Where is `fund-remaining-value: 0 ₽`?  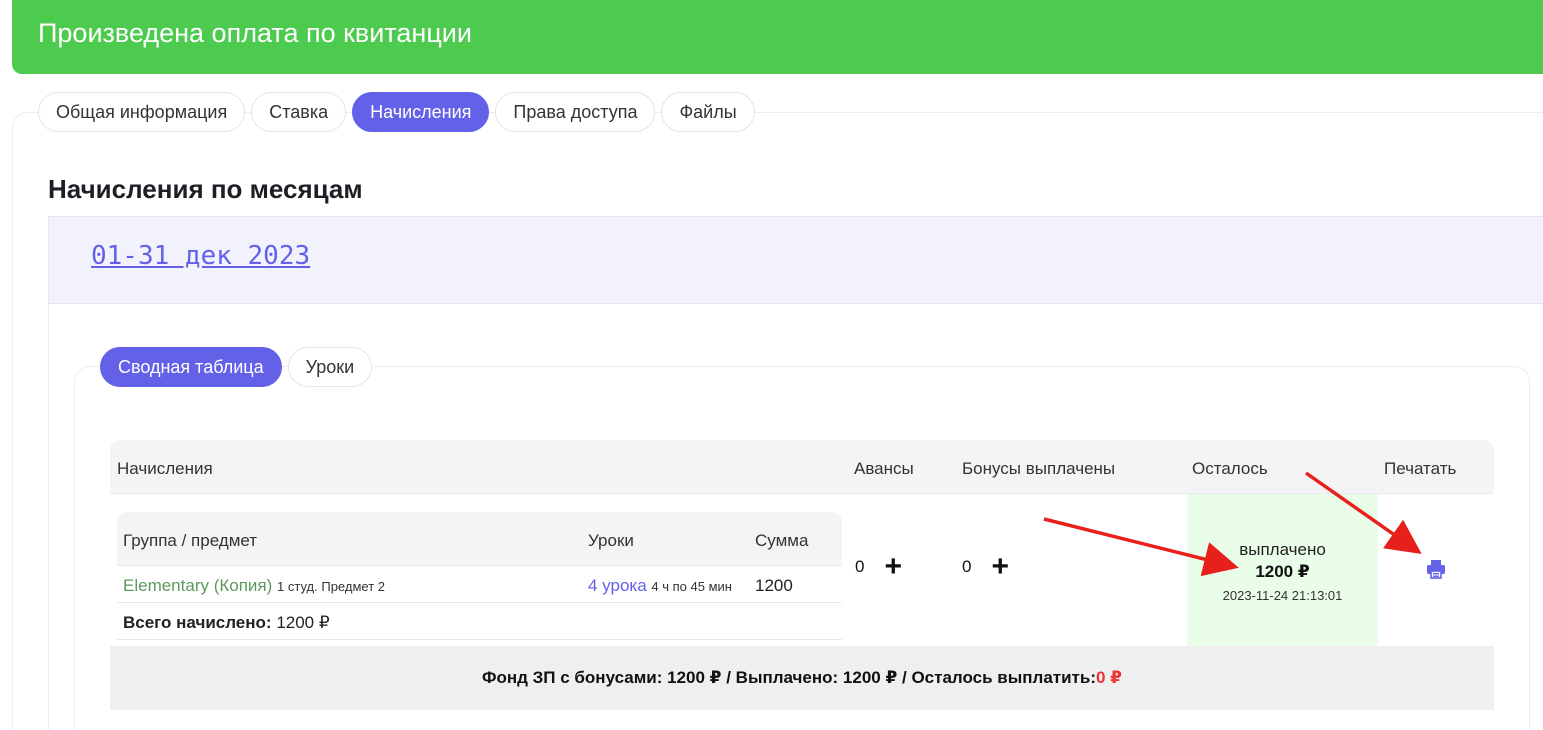 fund-remaining-value: 0 ₽ is located at coordinates (1109, 677).